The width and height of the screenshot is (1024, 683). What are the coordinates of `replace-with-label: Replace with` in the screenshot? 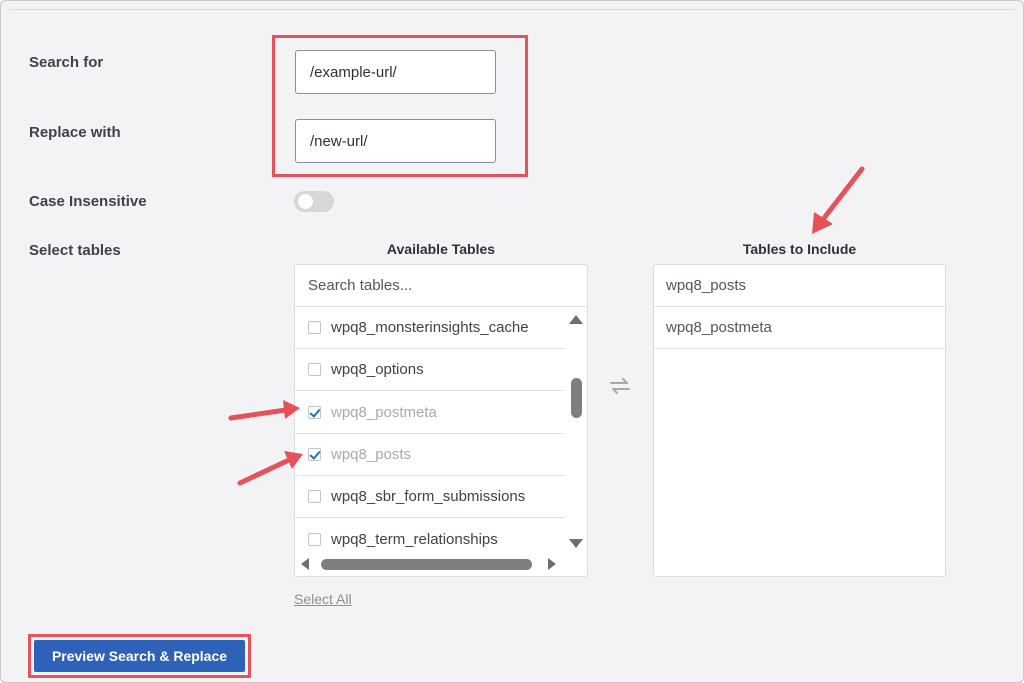 It's located at (75, 132).